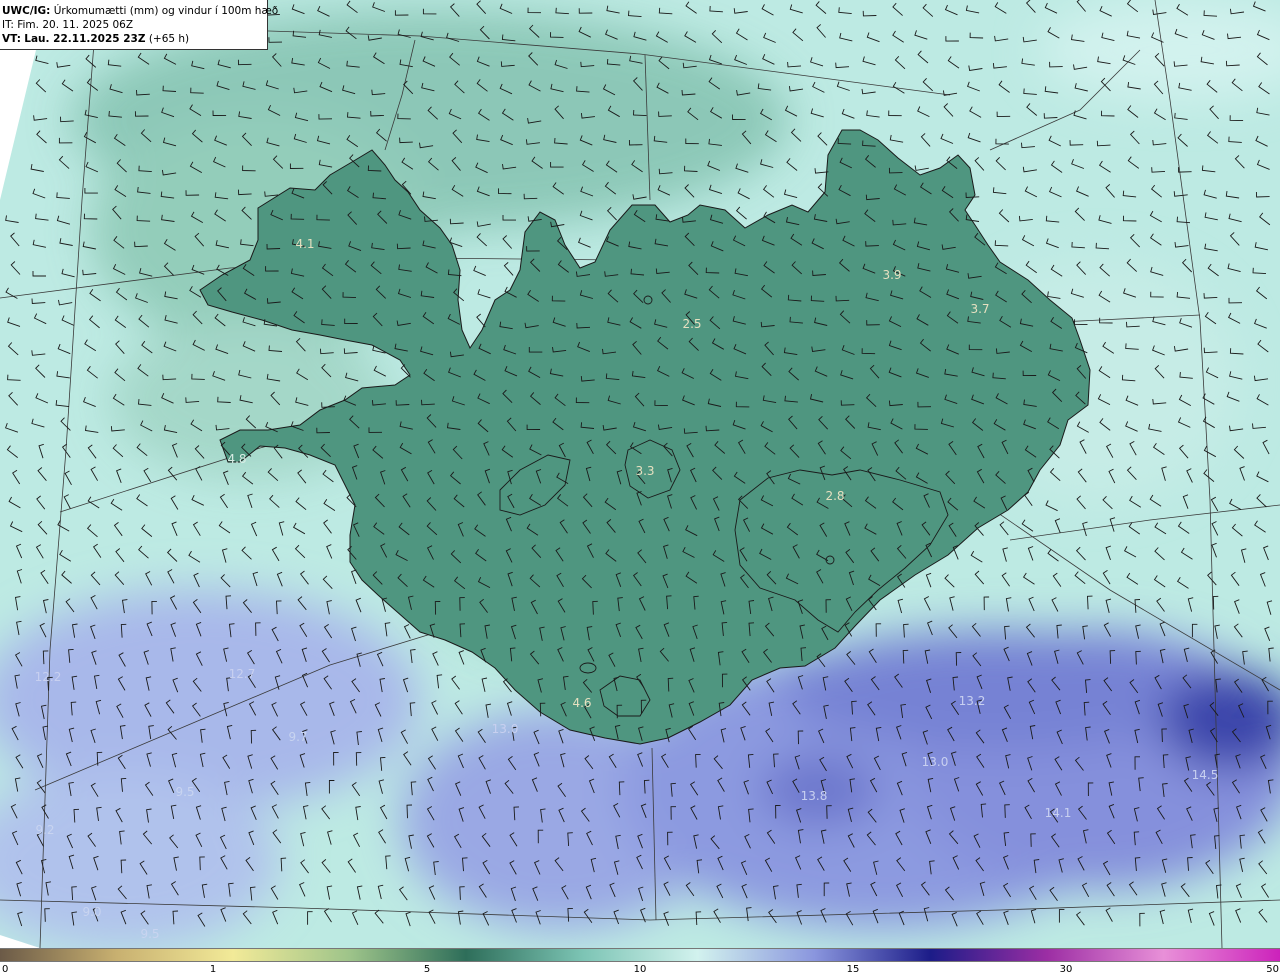  Describe the element at coordinates (644, 471) in the screenshot. I see `map-label: 3.3` at that location.